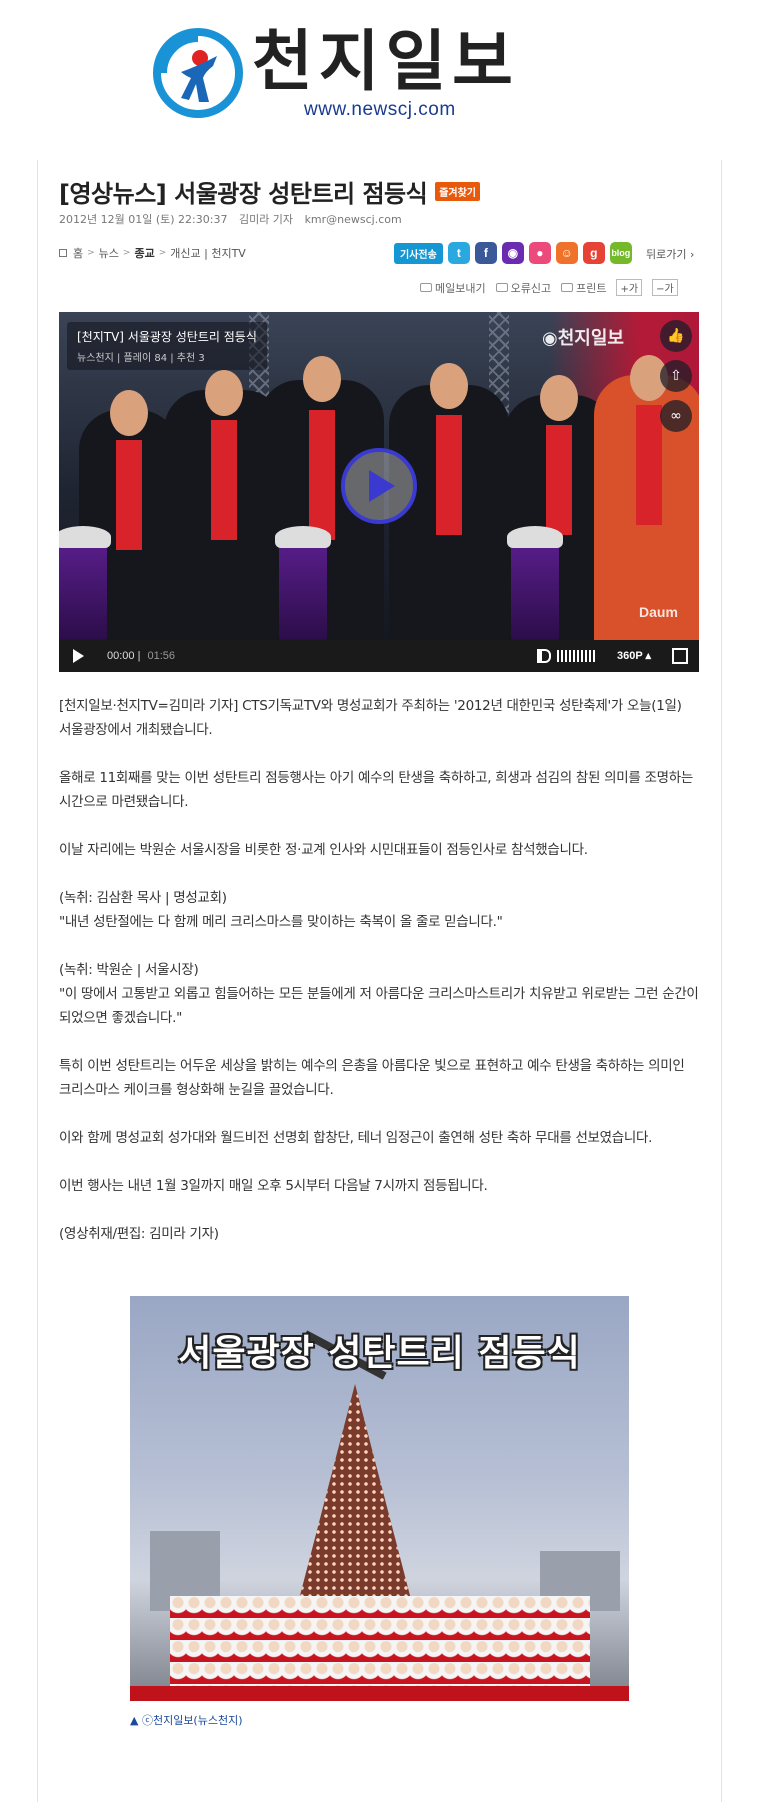  I want to click on video-brand-watermark: ◉천지일보, so click(583, 337).